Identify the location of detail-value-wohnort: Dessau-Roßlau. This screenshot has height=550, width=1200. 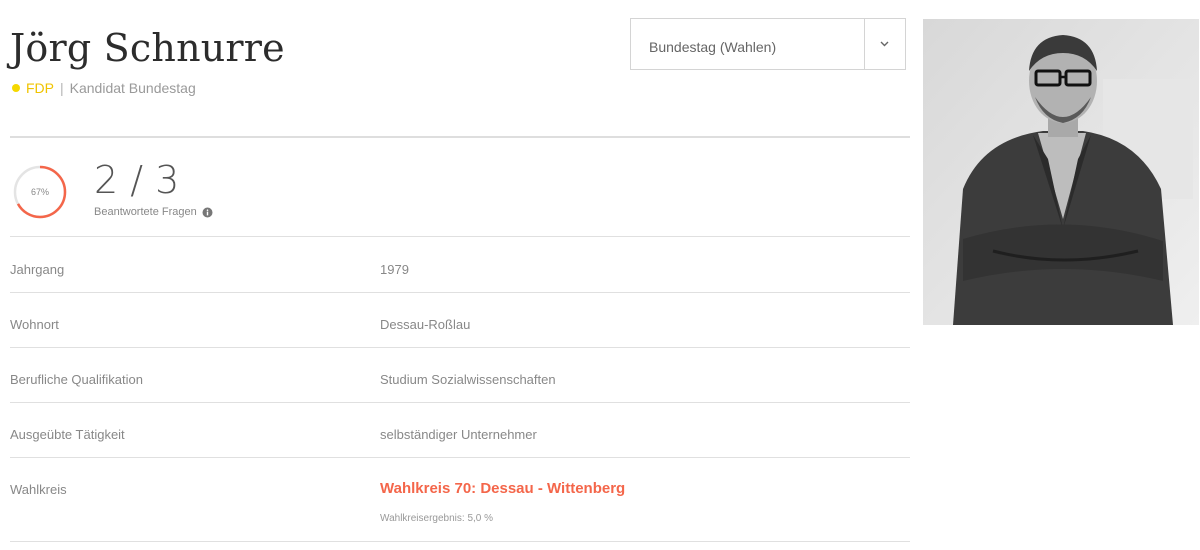
(425, 324).